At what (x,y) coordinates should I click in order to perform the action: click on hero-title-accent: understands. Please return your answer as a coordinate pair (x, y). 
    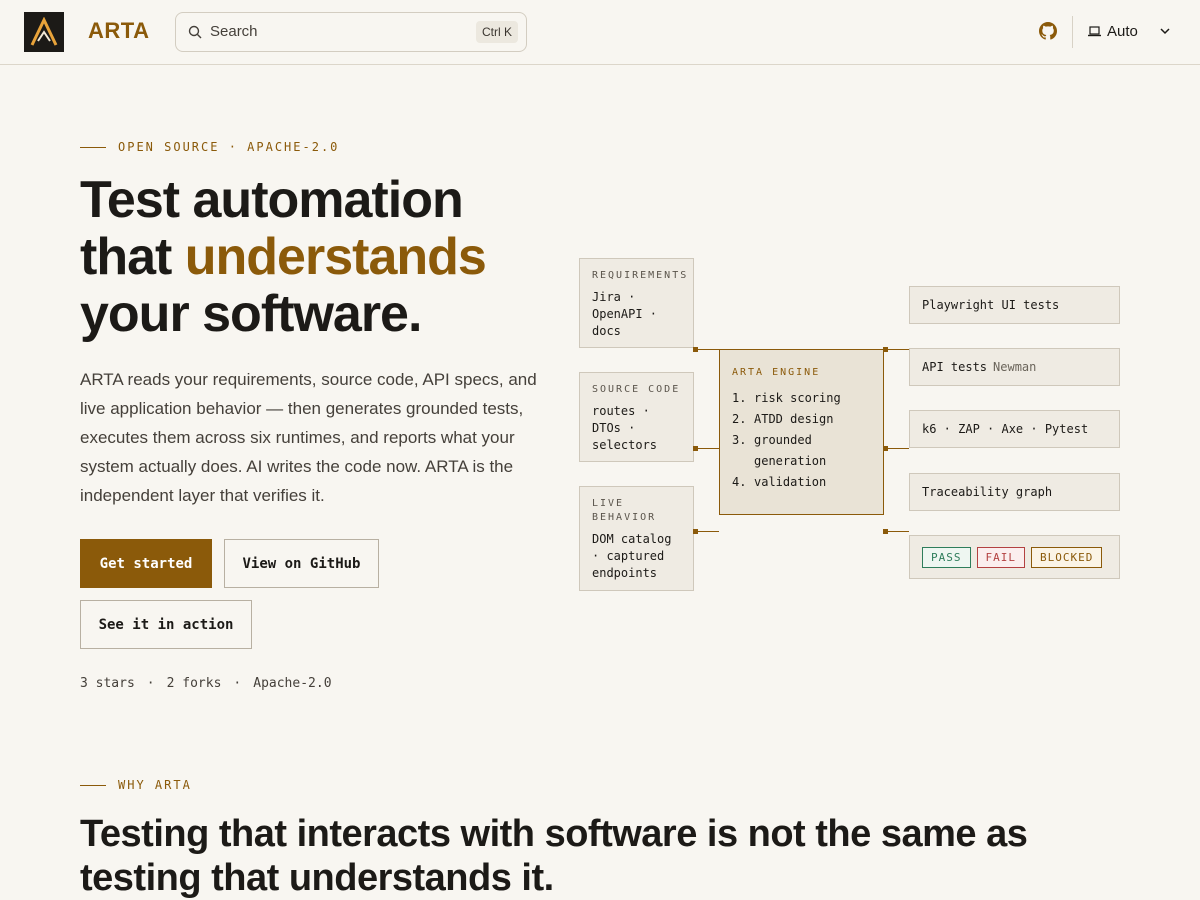
    Looking at the image, I should click on (335, 257).